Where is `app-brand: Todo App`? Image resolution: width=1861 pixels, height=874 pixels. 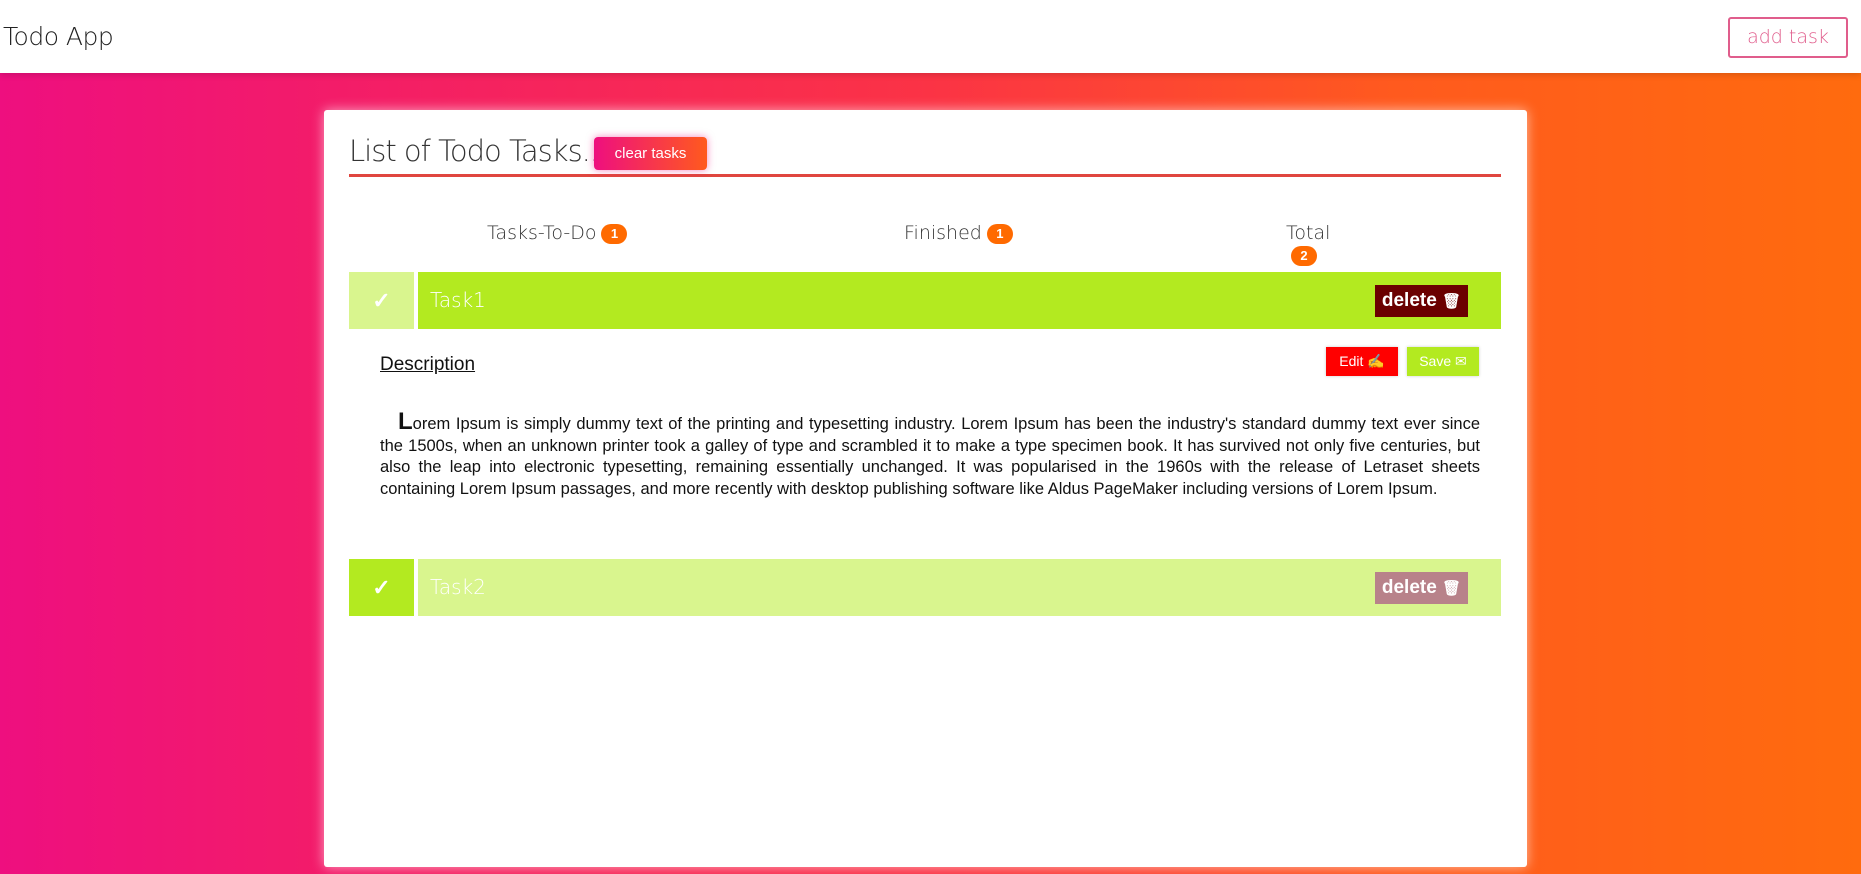
app-brand: Todo App is located at coordinates (58, 36).